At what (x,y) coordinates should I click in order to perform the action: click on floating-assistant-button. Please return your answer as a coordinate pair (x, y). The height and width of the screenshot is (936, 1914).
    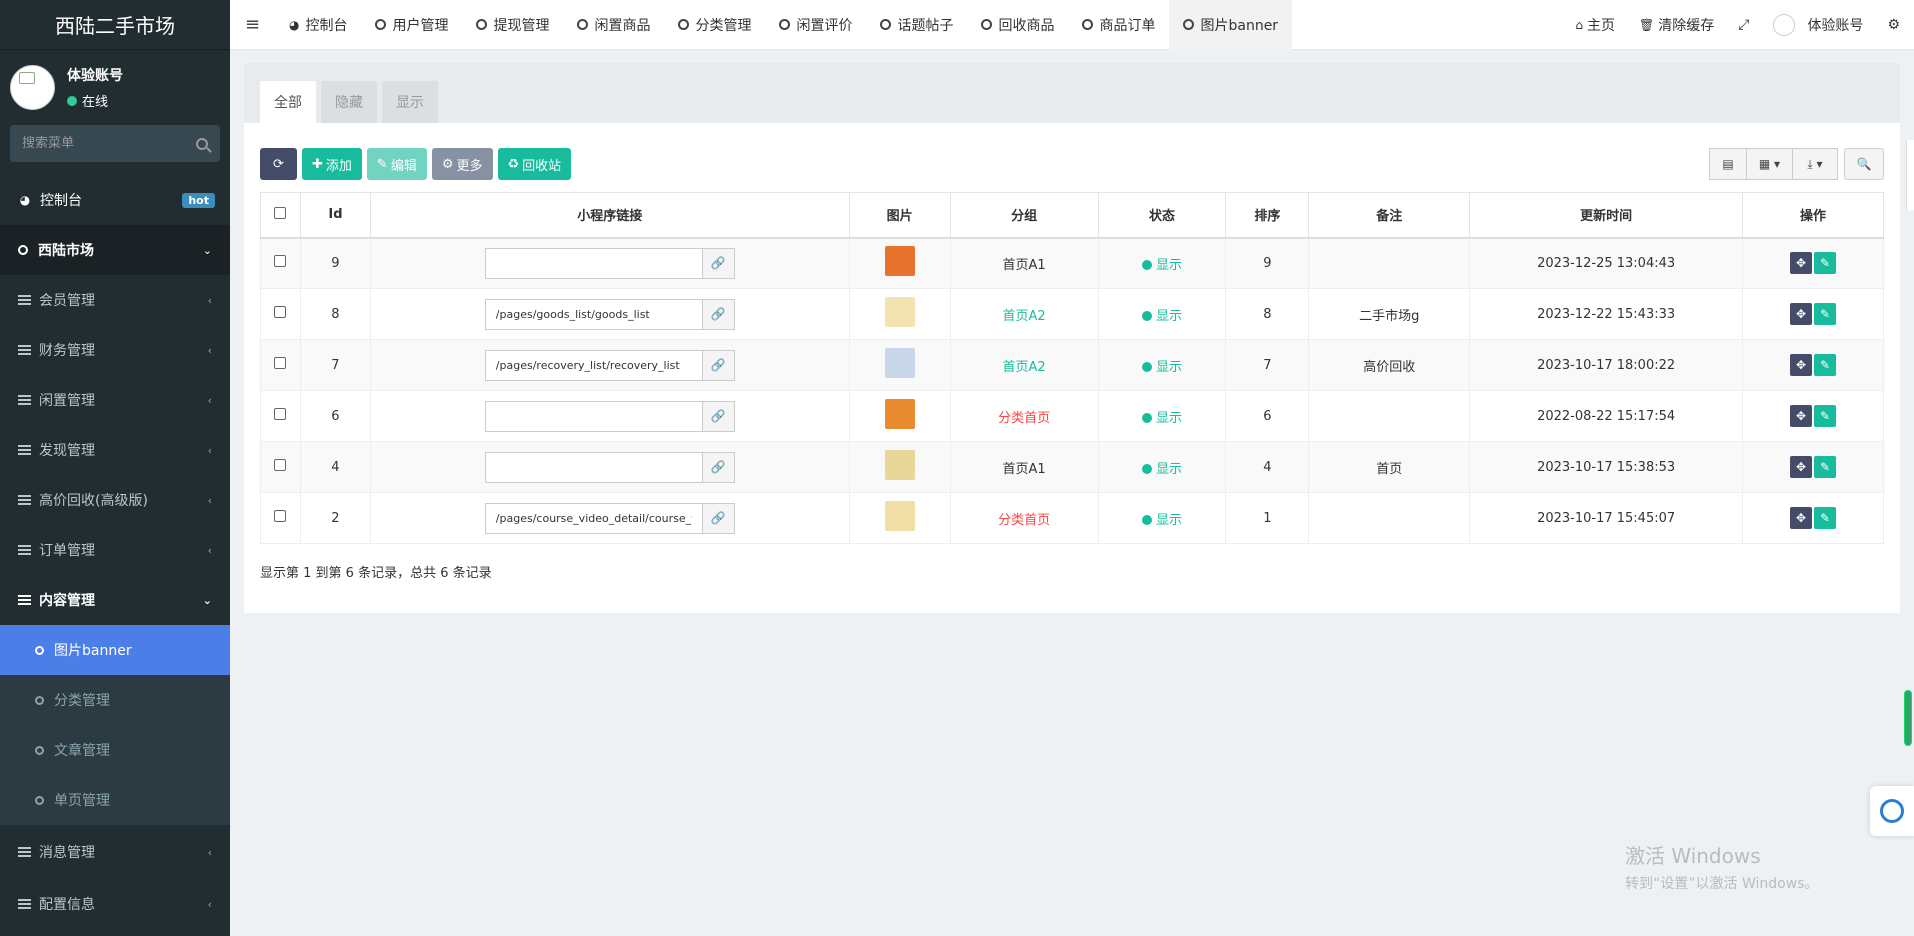
    Looking at the image, I should click on (1892, 811).